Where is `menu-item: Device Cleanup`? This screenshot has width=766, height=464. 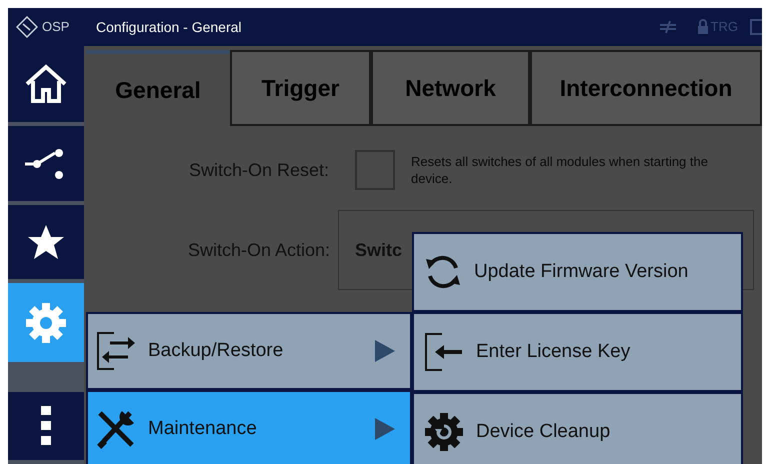 menu-item: Device Cleanup is located at coordinates (577, 428).